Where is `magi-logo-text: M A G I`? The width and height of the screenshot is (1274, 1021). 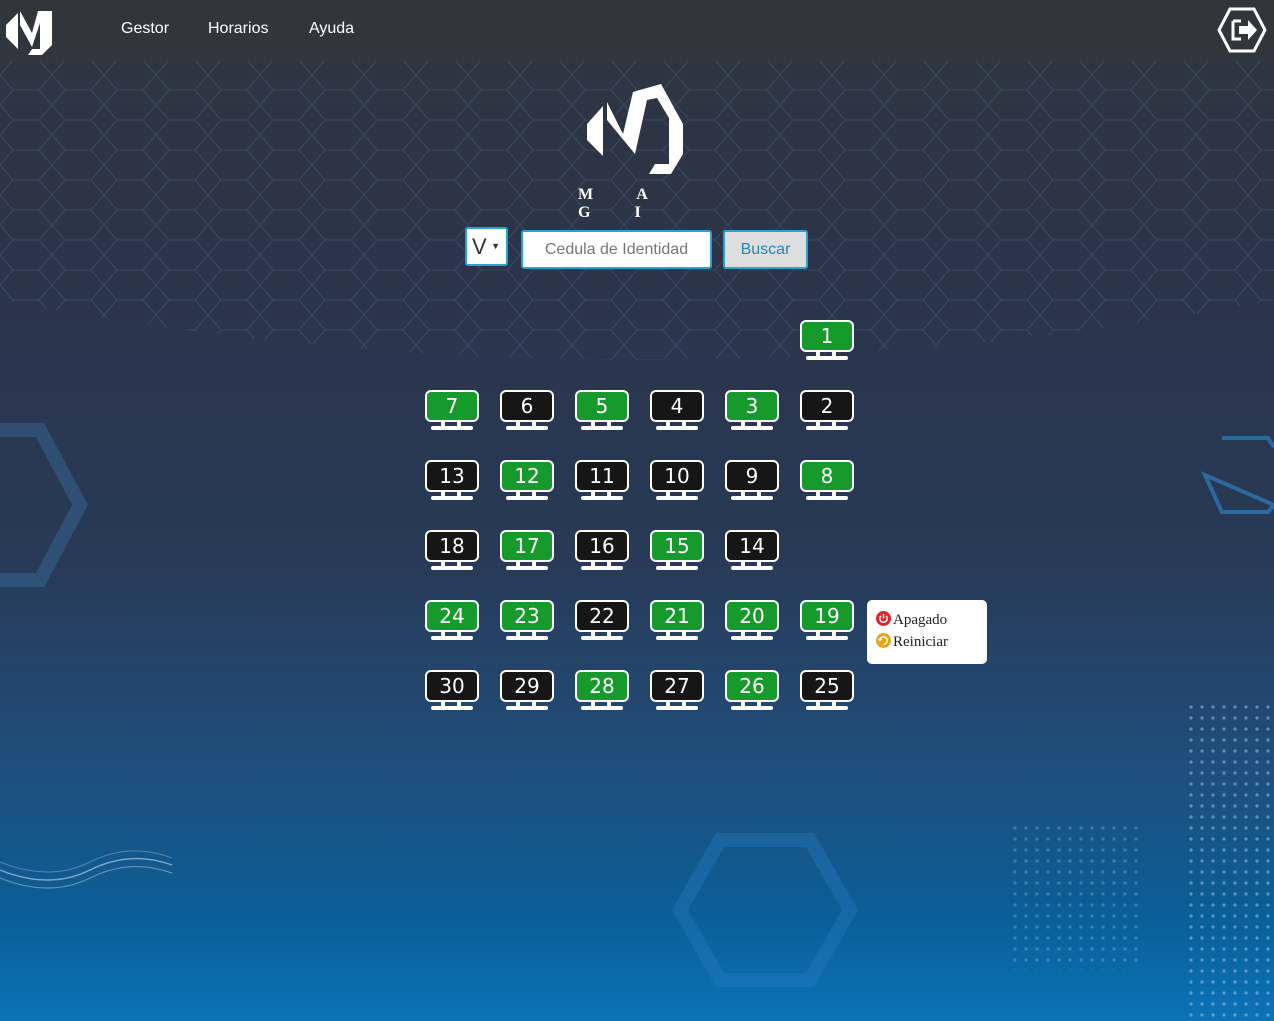
magi-logo-text: M A G I is located at coordinates (622, 203).